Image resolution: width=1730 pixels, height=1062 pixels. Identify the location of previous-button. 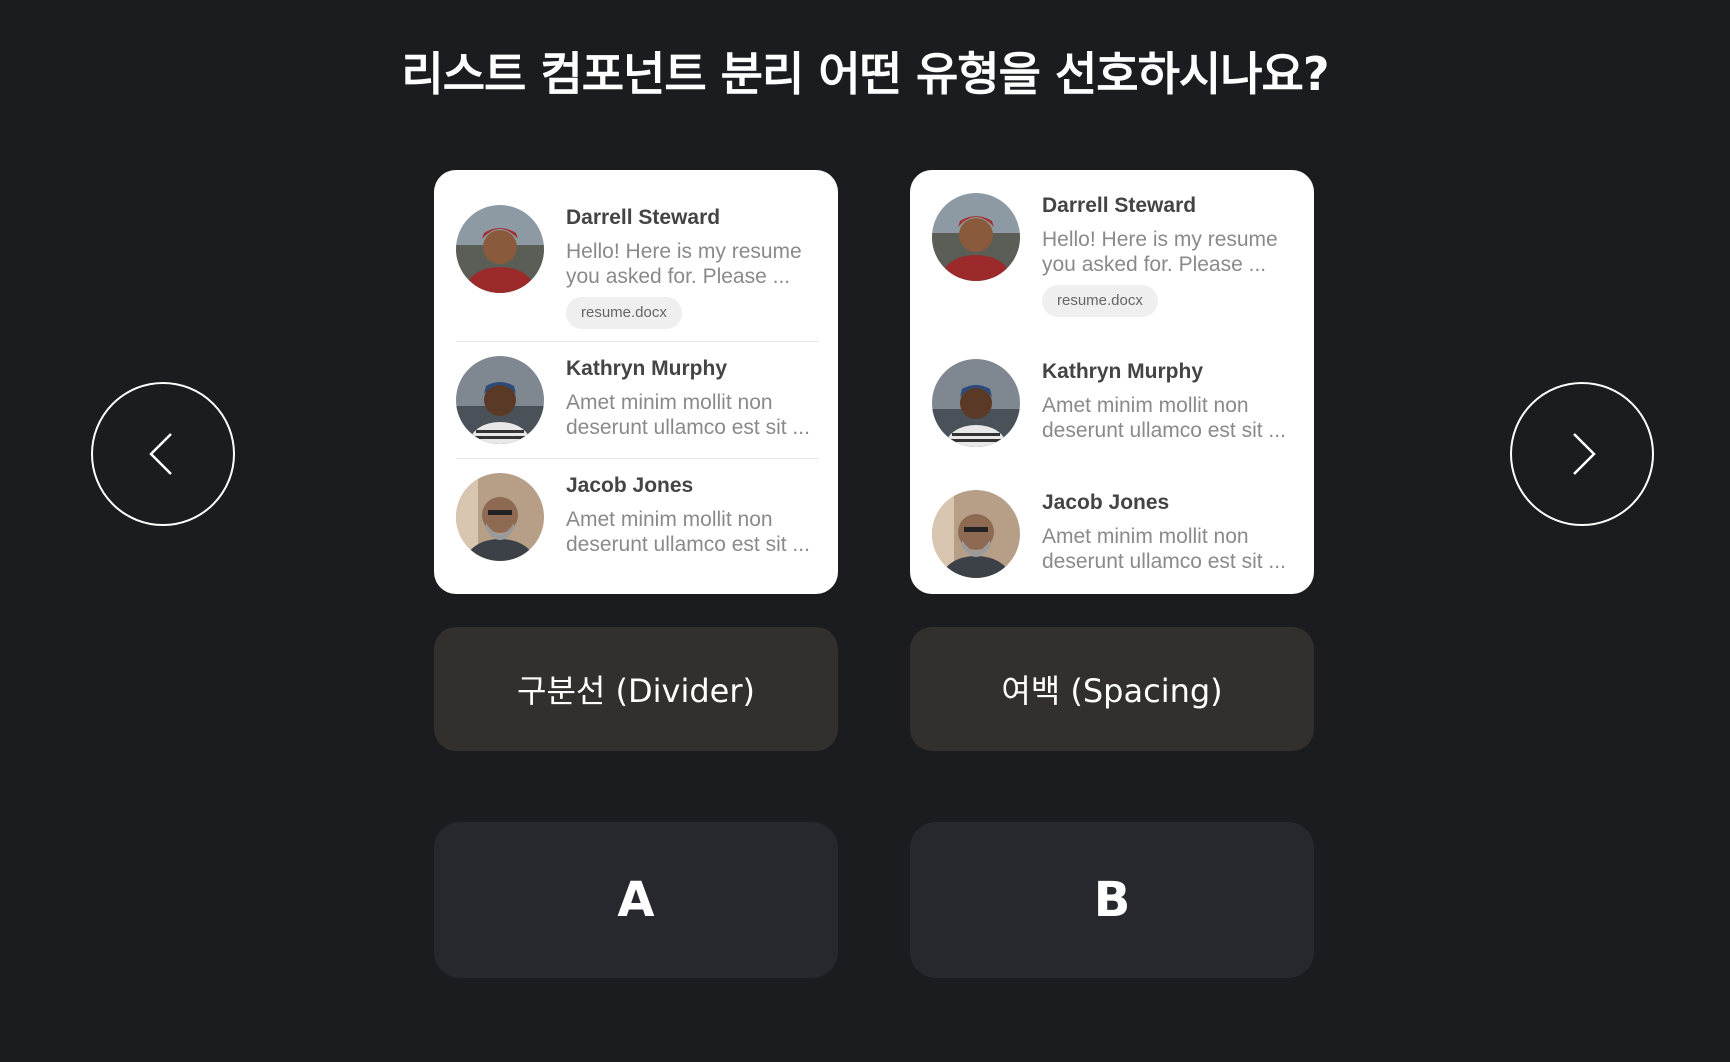
(163, 454).